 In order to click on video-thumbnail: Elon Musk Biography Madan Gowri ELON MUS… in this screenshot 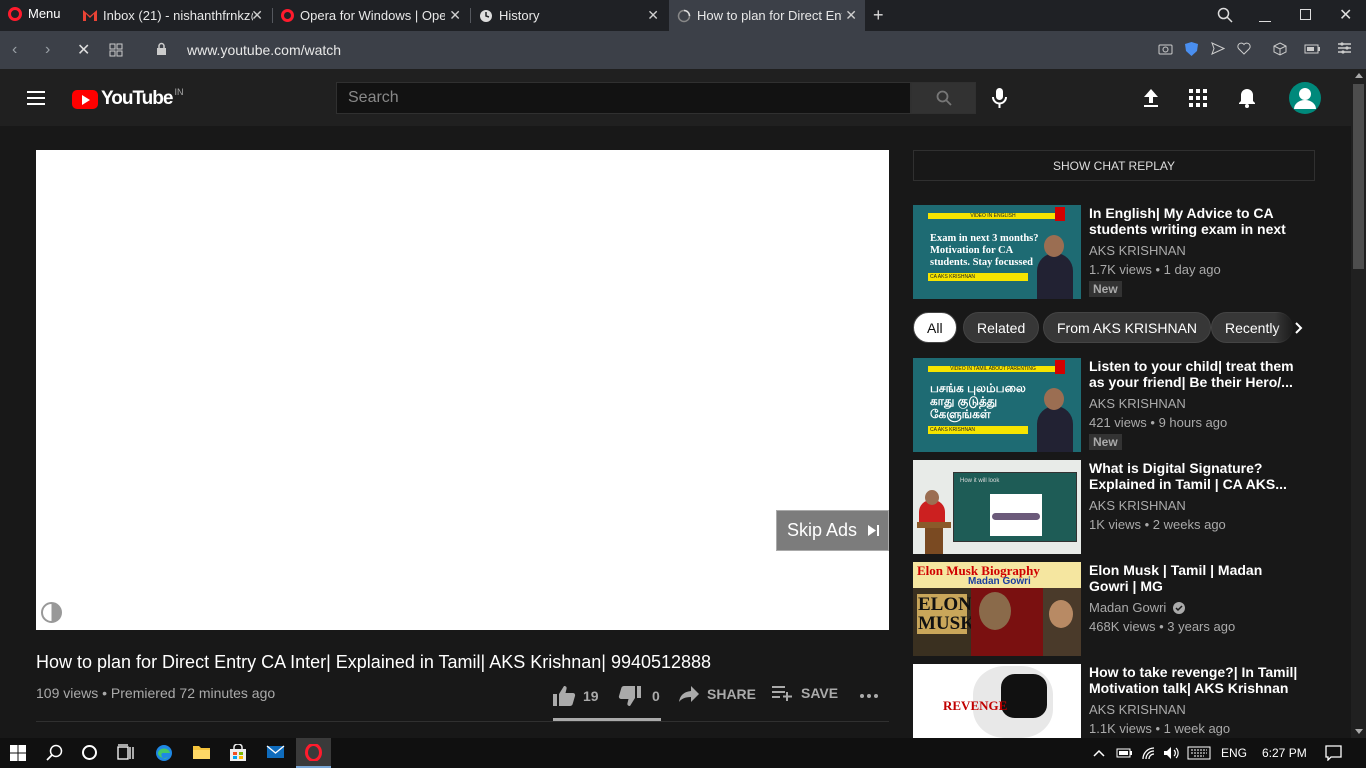, I will do `click(997, 609)`.